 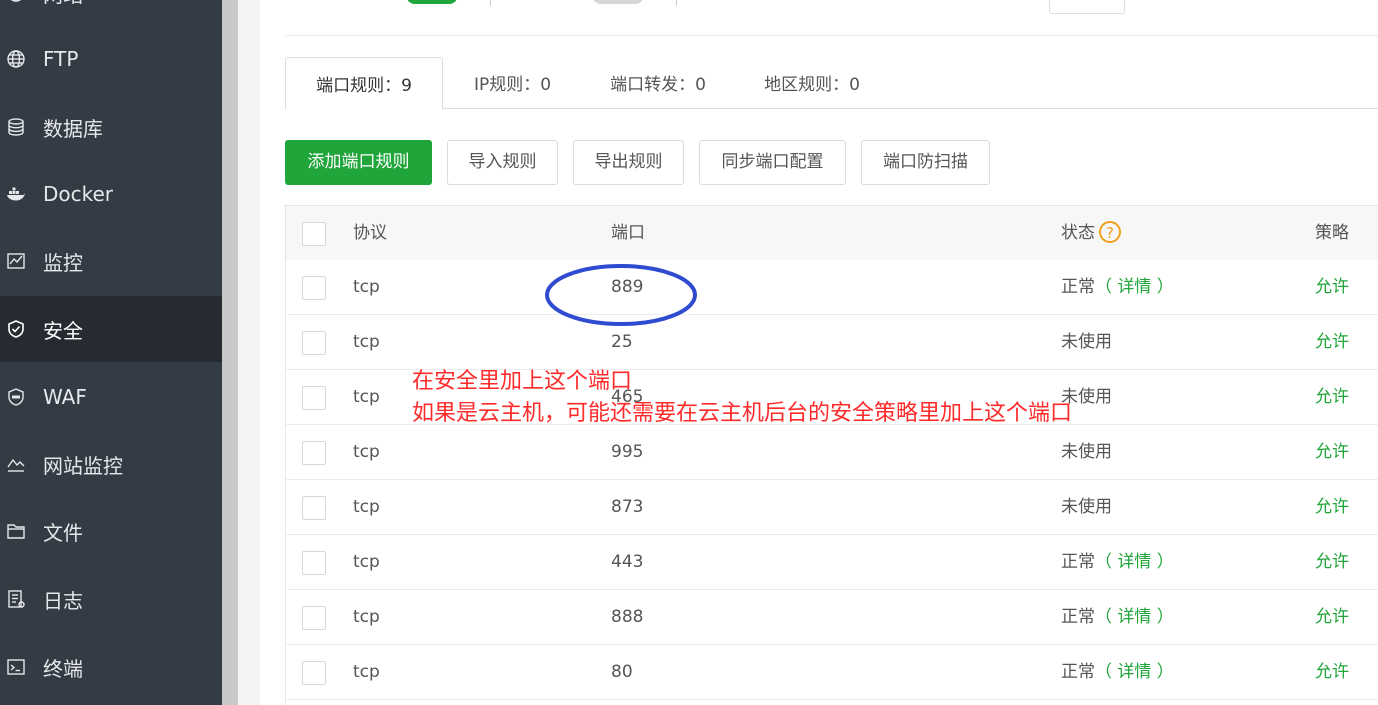 I want to click on toggle-switch-off, so click(x=618, y=2).